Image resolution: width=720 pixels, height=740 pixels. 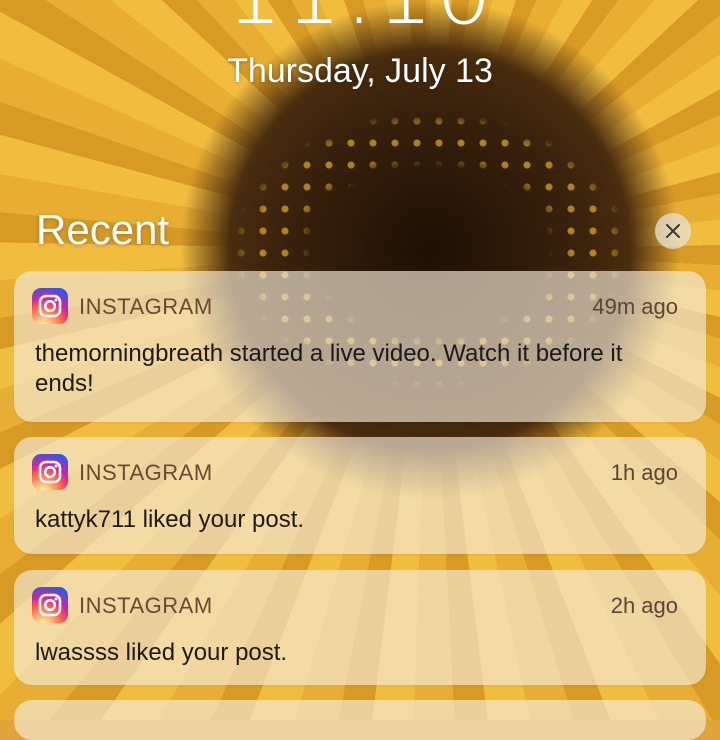 I want to click on close-icon, so click(x=673, y=231).